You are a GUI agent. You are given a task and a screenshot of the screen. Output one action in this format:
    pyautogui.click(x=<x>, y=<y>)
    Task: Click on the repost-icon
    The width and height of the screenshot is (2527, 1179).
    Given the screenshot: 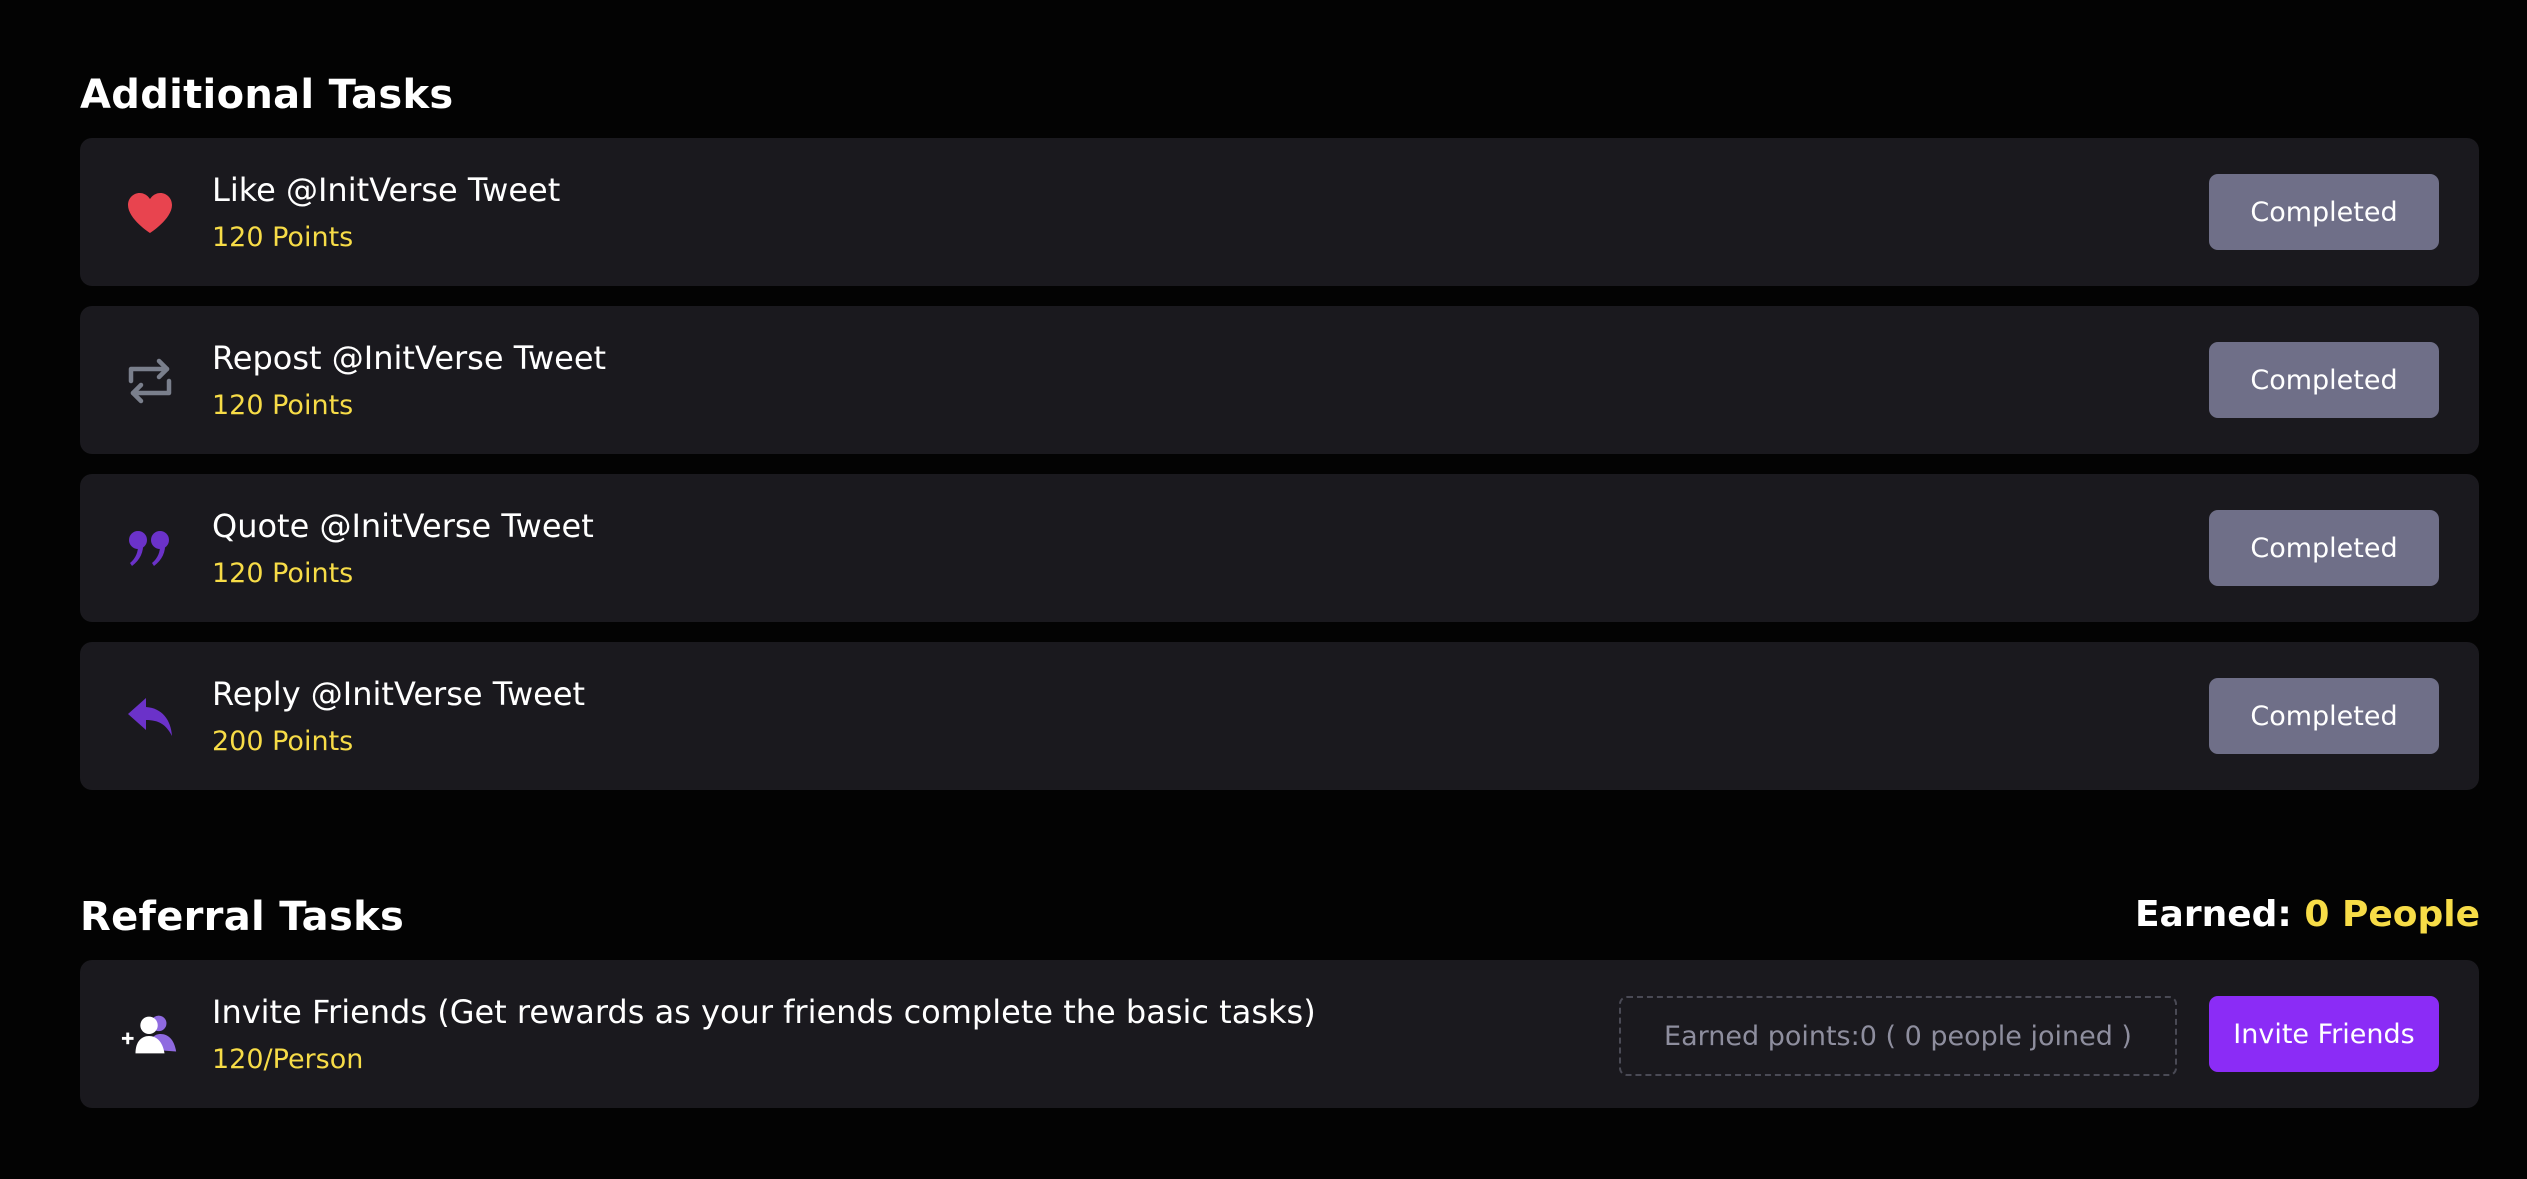 What is the action you would take?
    pyautogui.click(x=150, y=381)
    